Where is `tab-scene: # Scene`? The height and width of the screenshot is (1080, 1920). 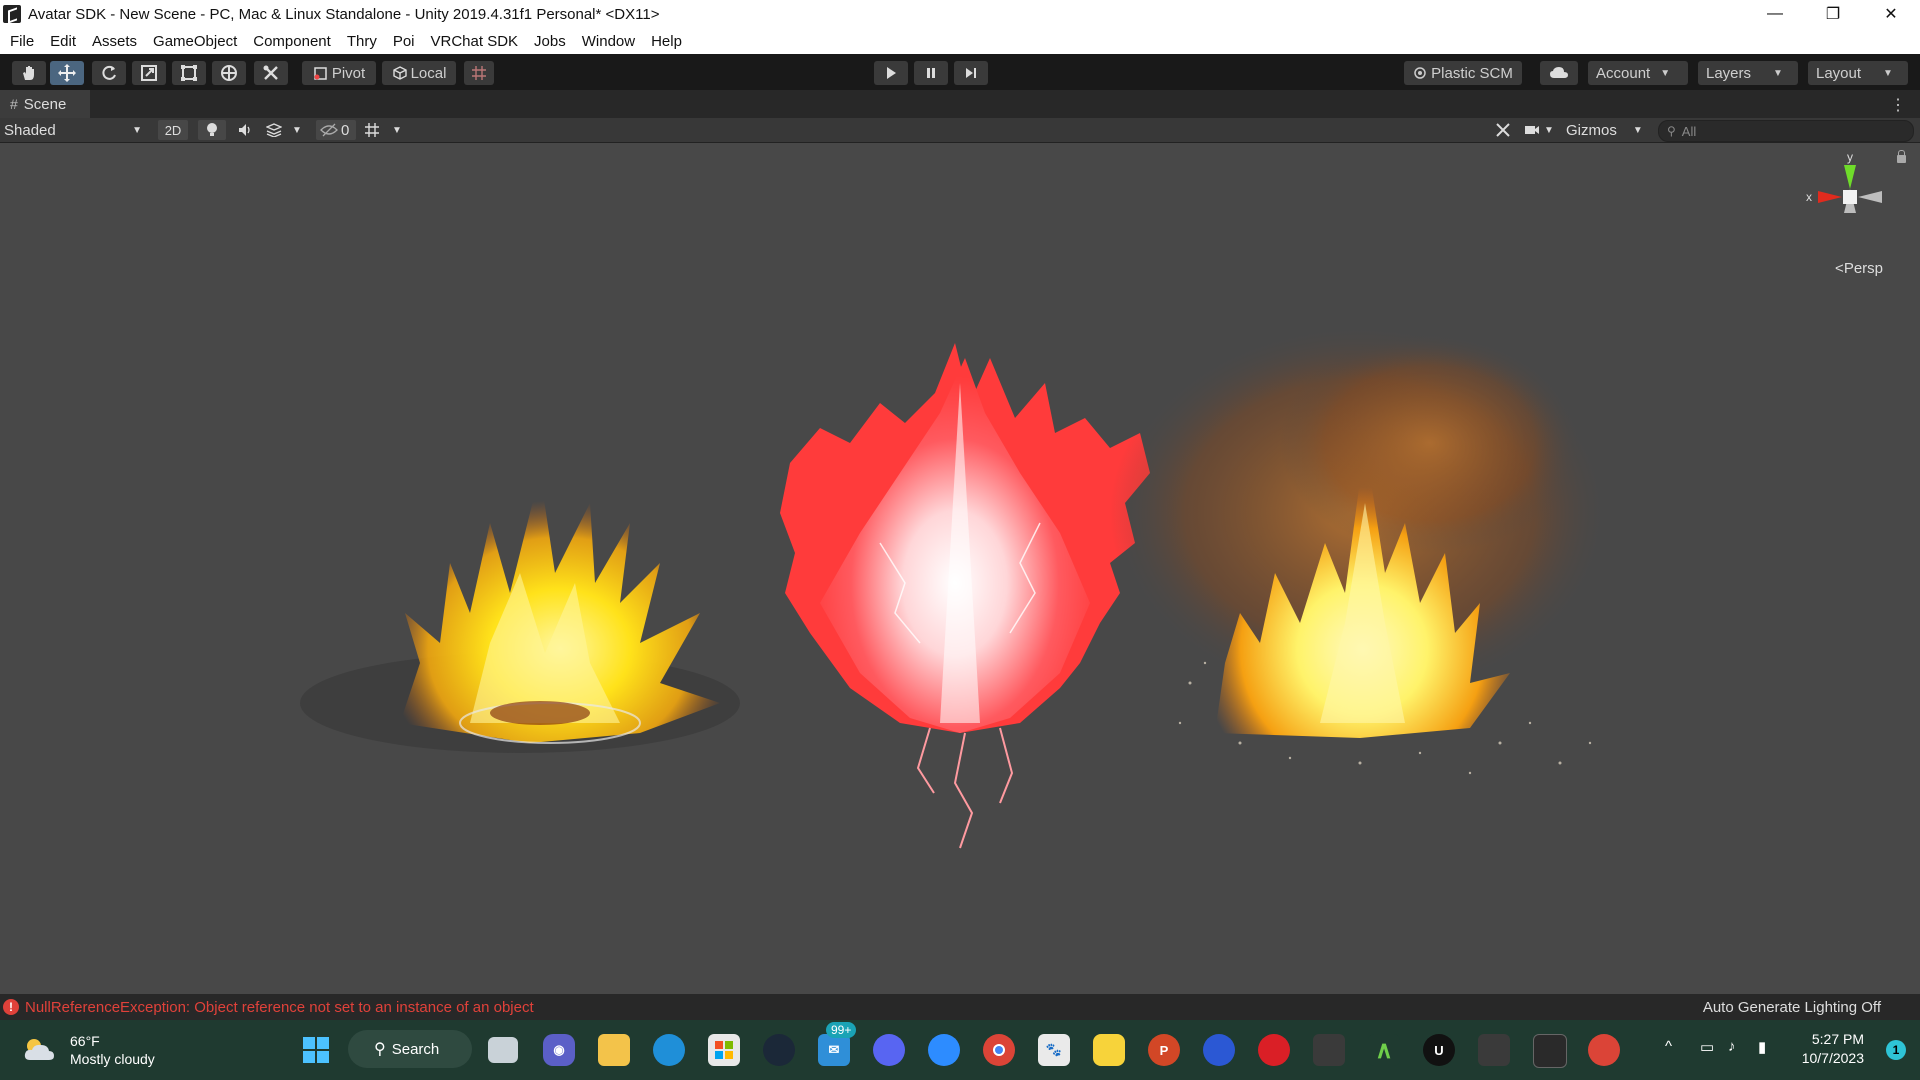 tab-scene: # Scene is located at coordinates (45, 104).